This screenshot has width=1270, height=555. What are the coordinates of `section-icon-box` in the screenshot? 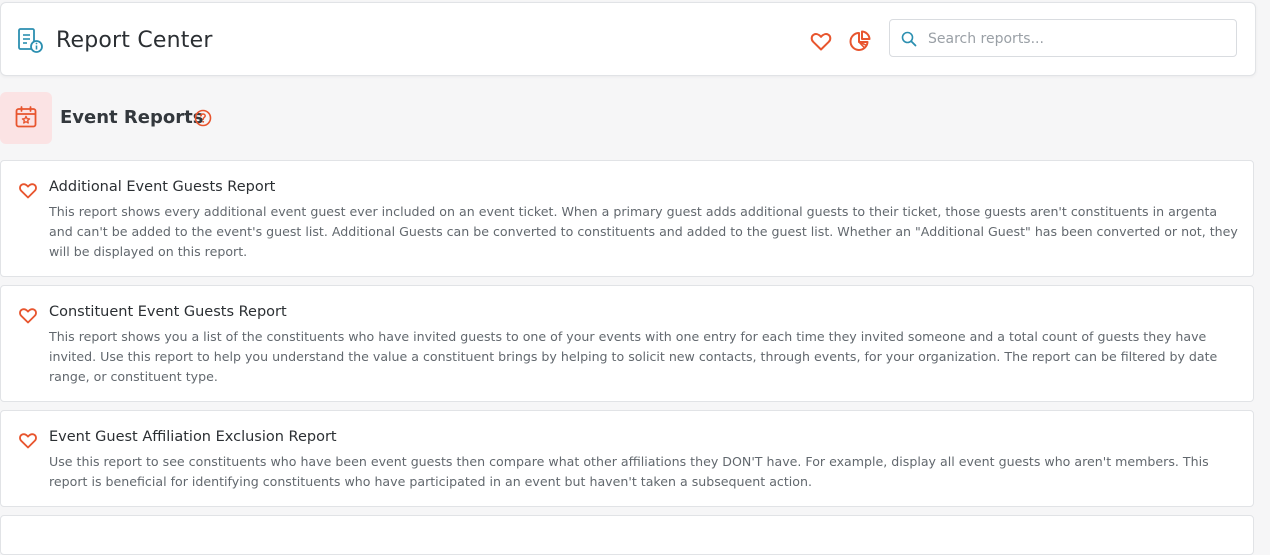 It's located at (26, 118).